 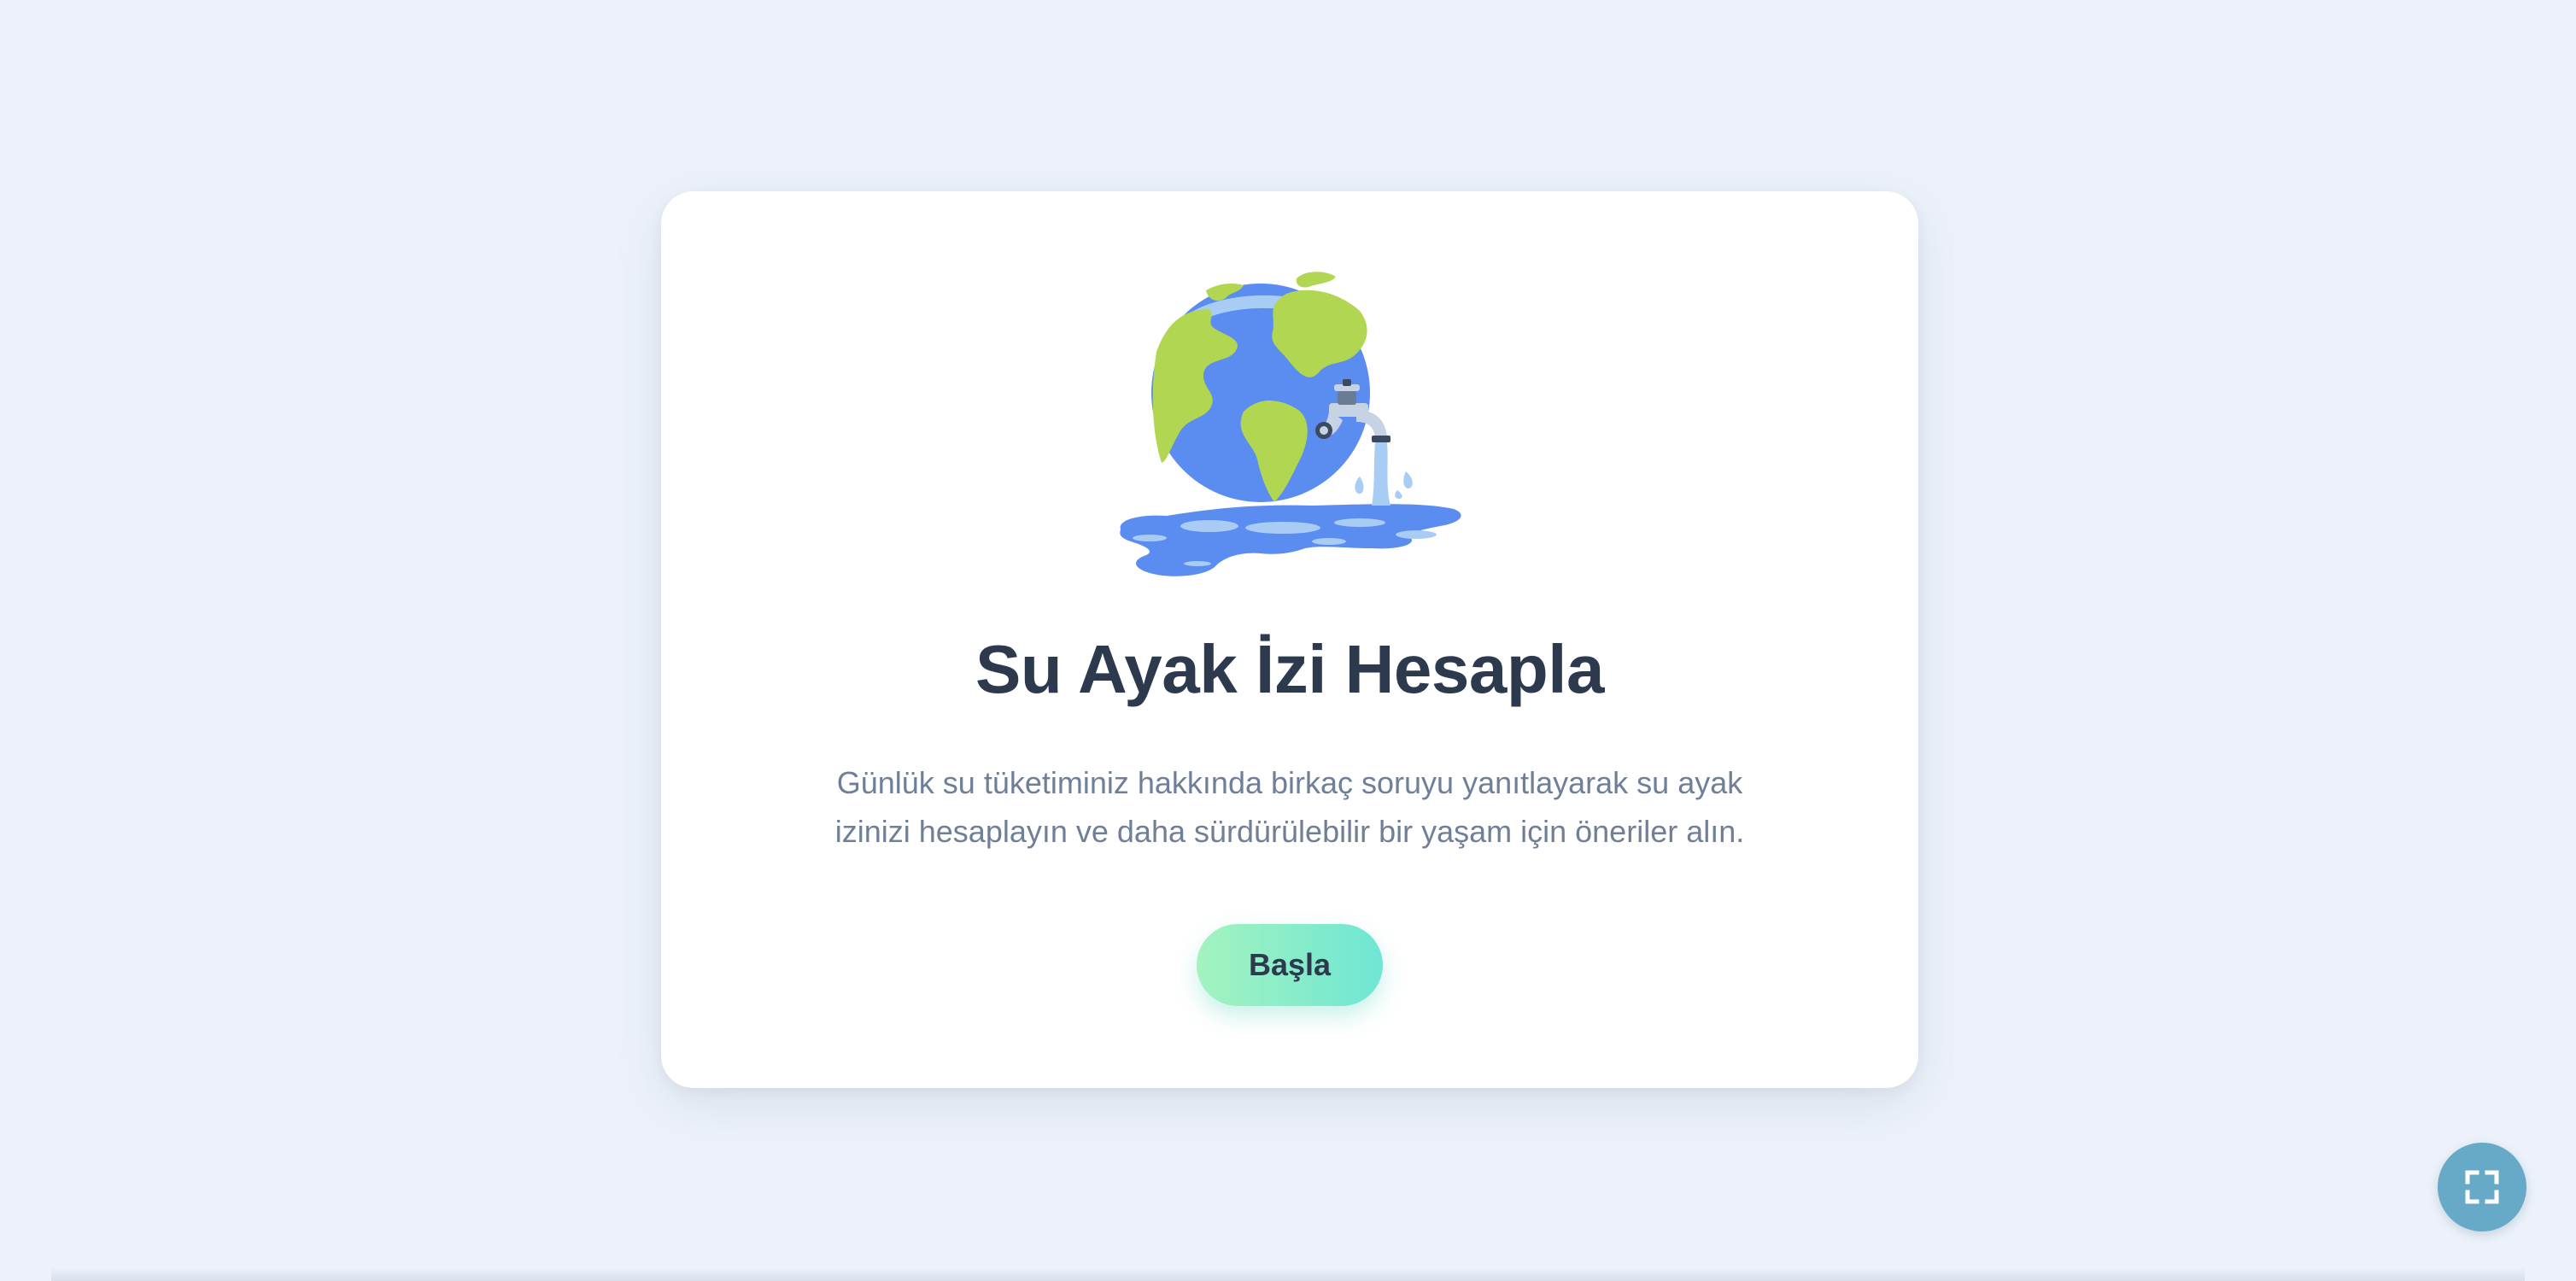 What do you see at coordinates (1290, 669) in the screenshot?
I see `page-title: Su Ayak İzi Hesapla` at bounding box center [1290, 669].